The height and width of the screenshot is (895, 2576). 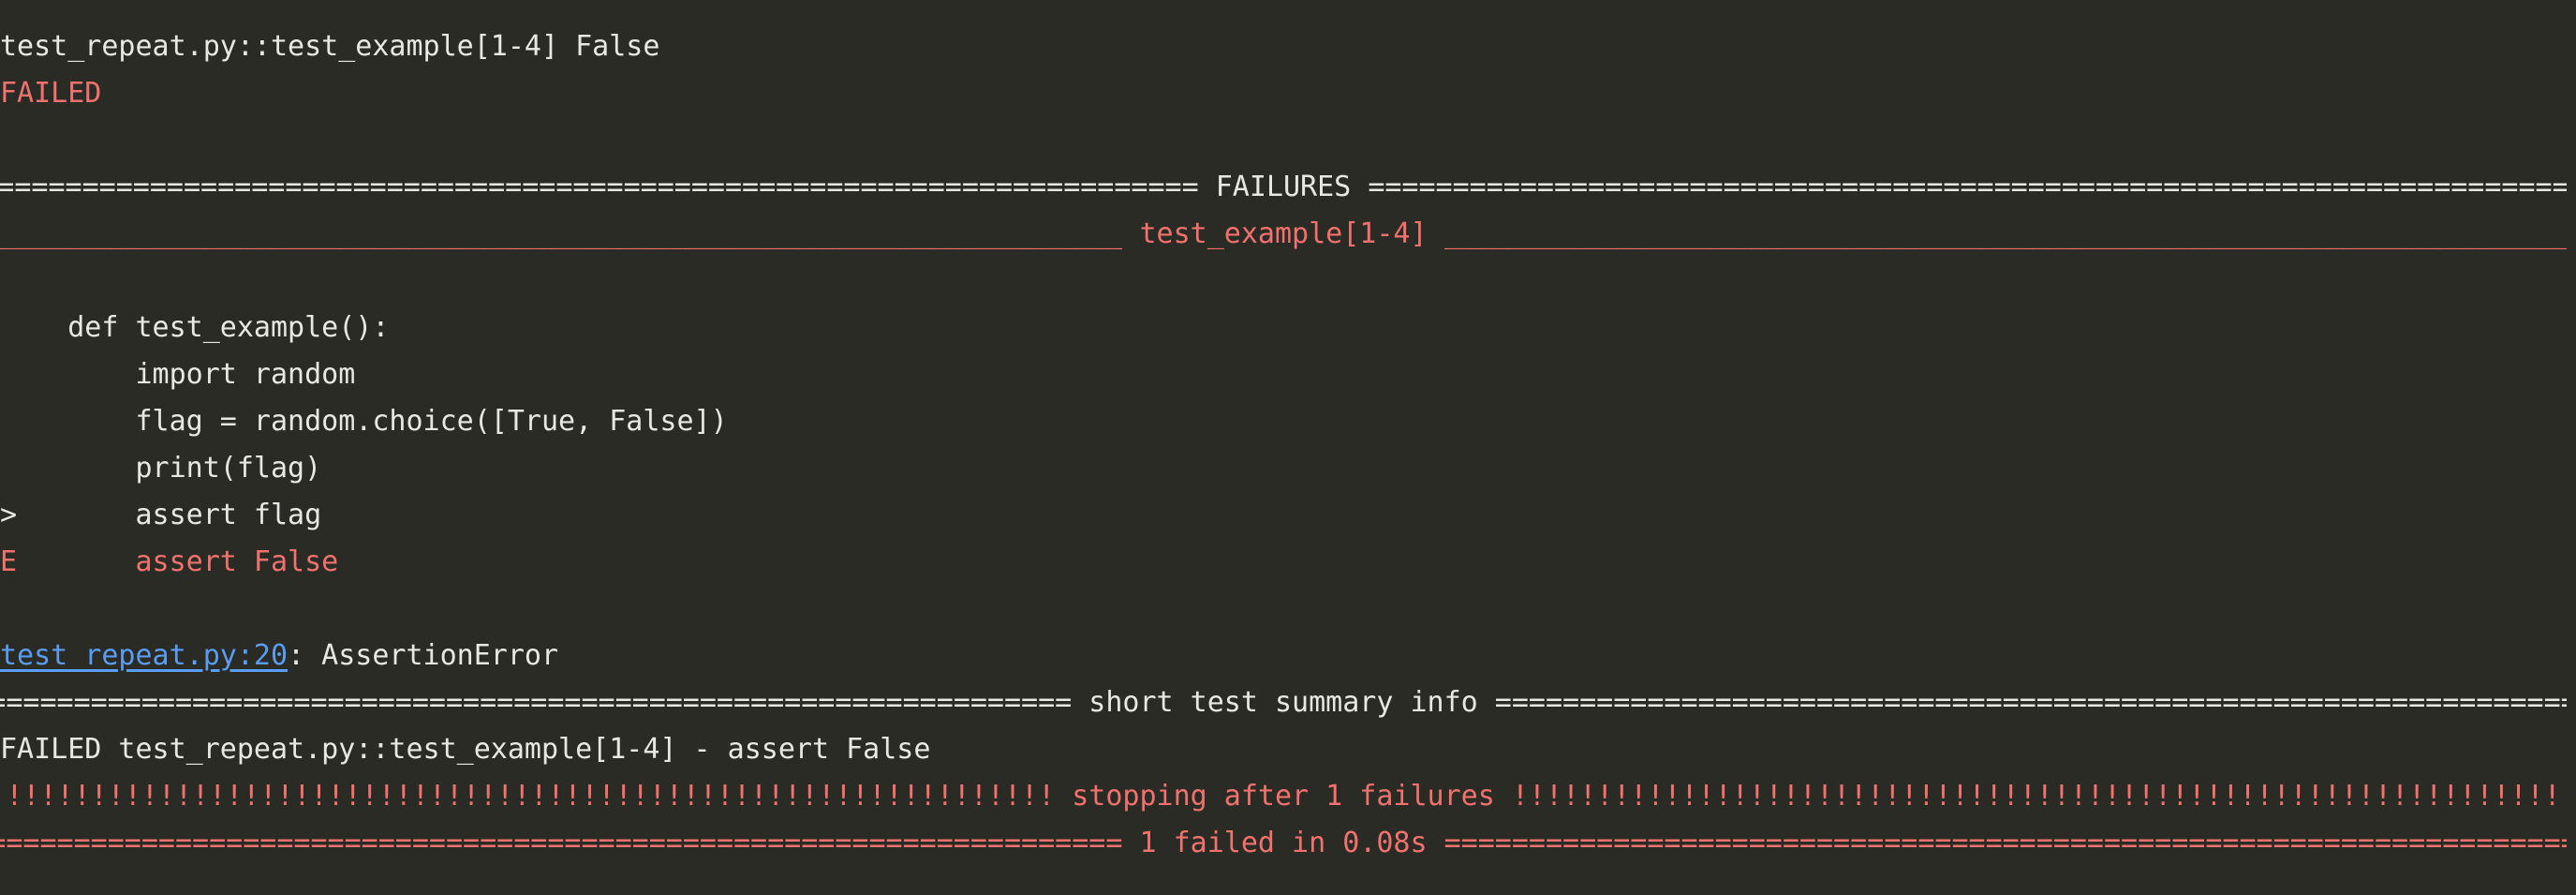 I want to click on stopping-message: stopping after 1 failures, so click(x=1284, y=796).